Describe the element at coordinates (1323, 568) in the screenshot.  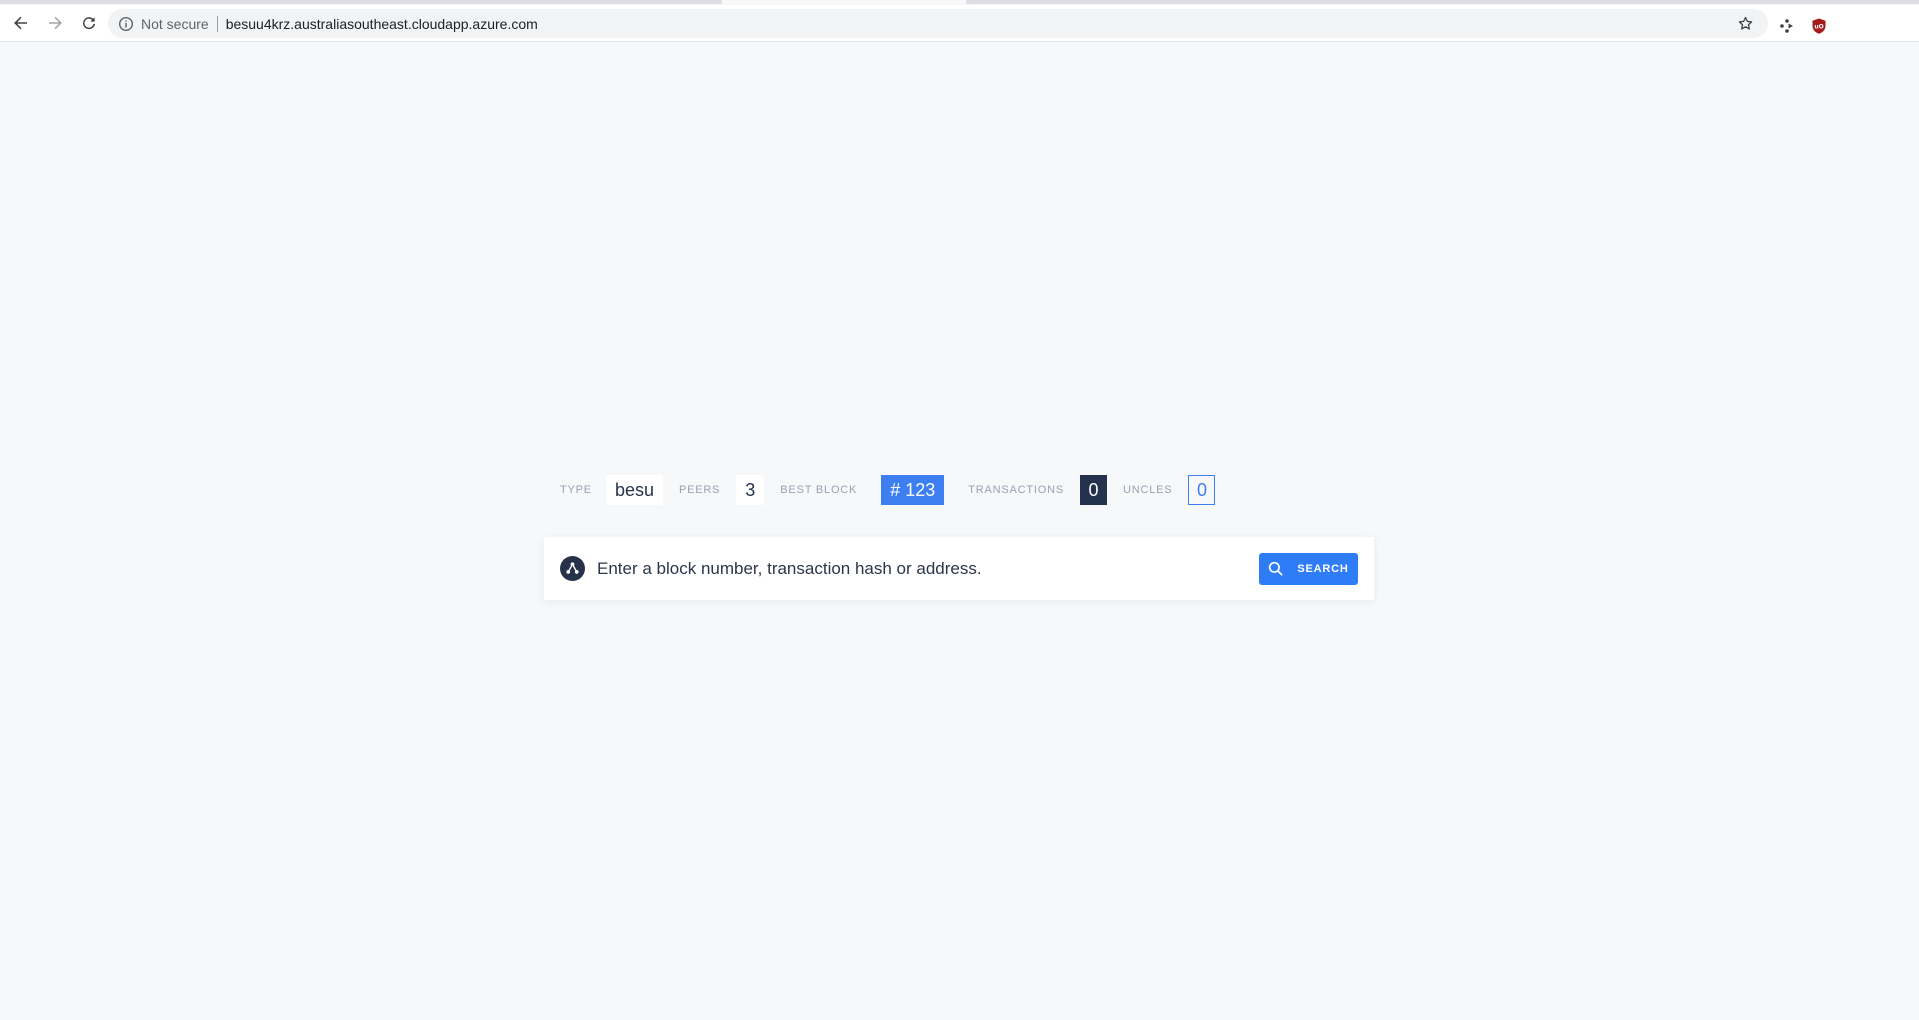
I see `search-button-label: SEARCH` at that location.